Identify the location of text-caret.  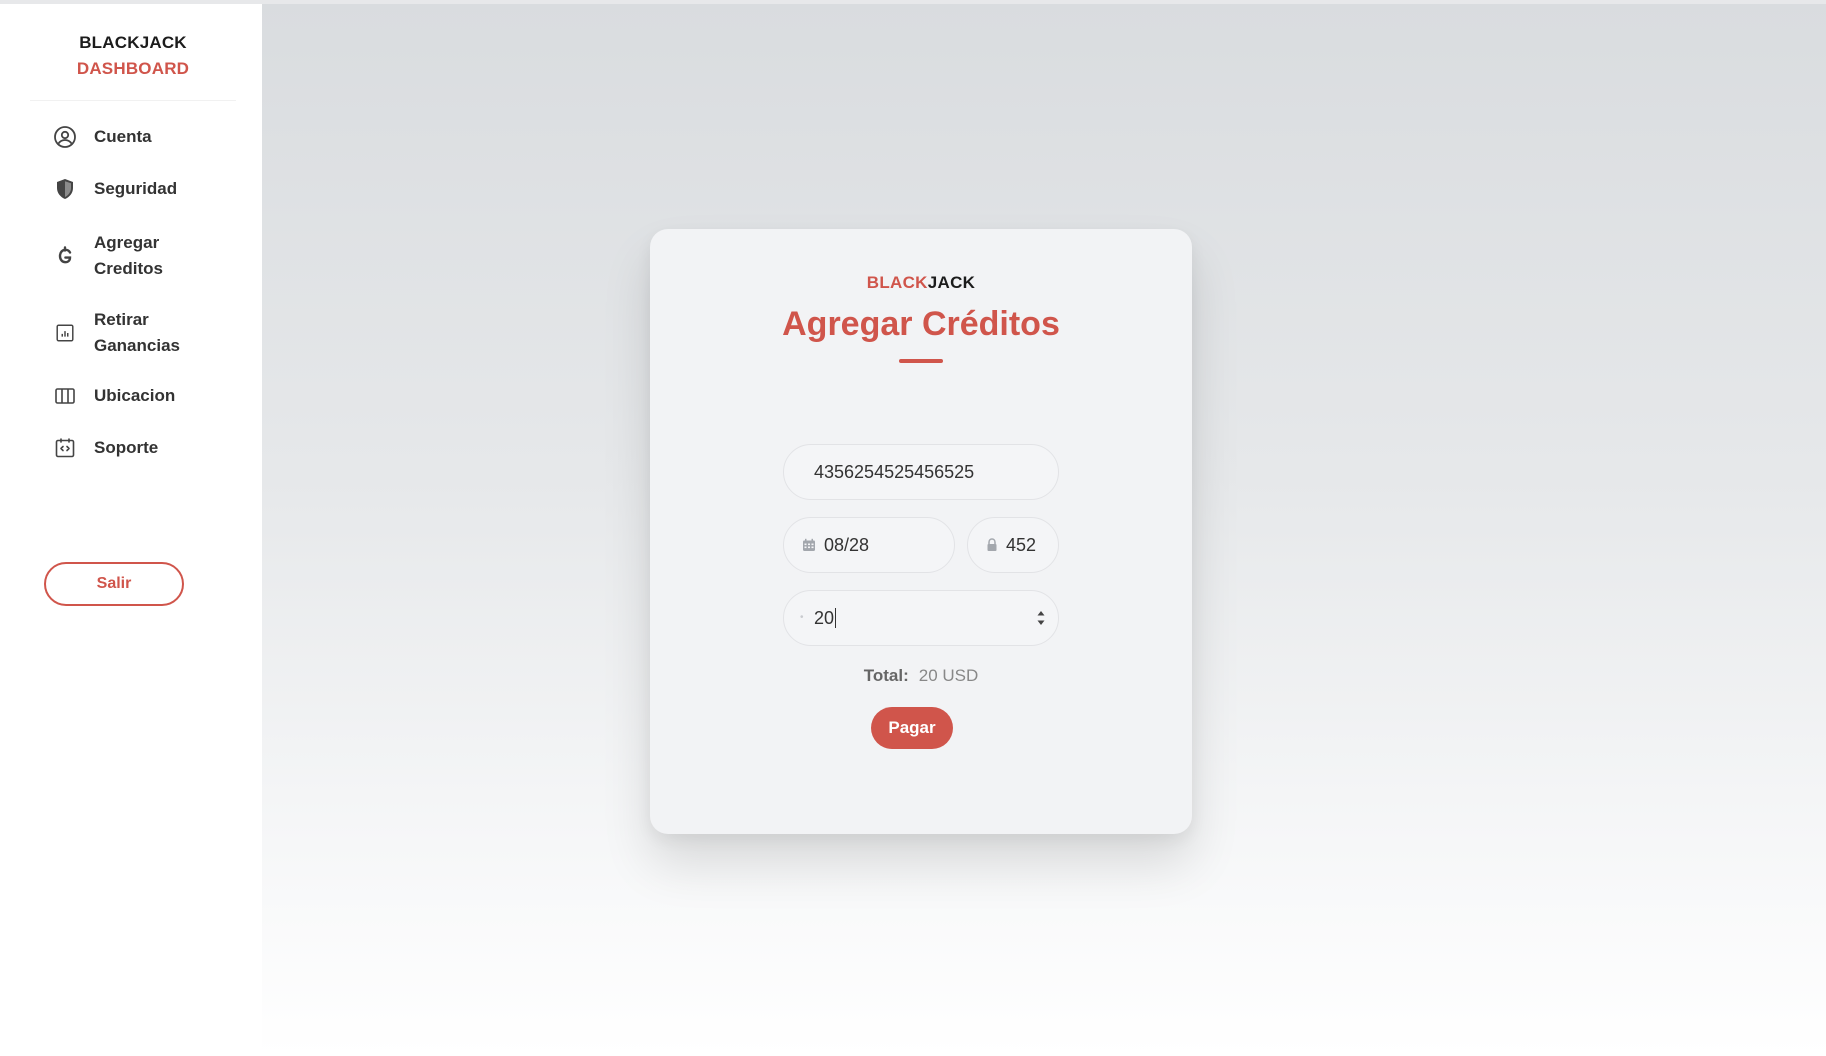
(836, 618).